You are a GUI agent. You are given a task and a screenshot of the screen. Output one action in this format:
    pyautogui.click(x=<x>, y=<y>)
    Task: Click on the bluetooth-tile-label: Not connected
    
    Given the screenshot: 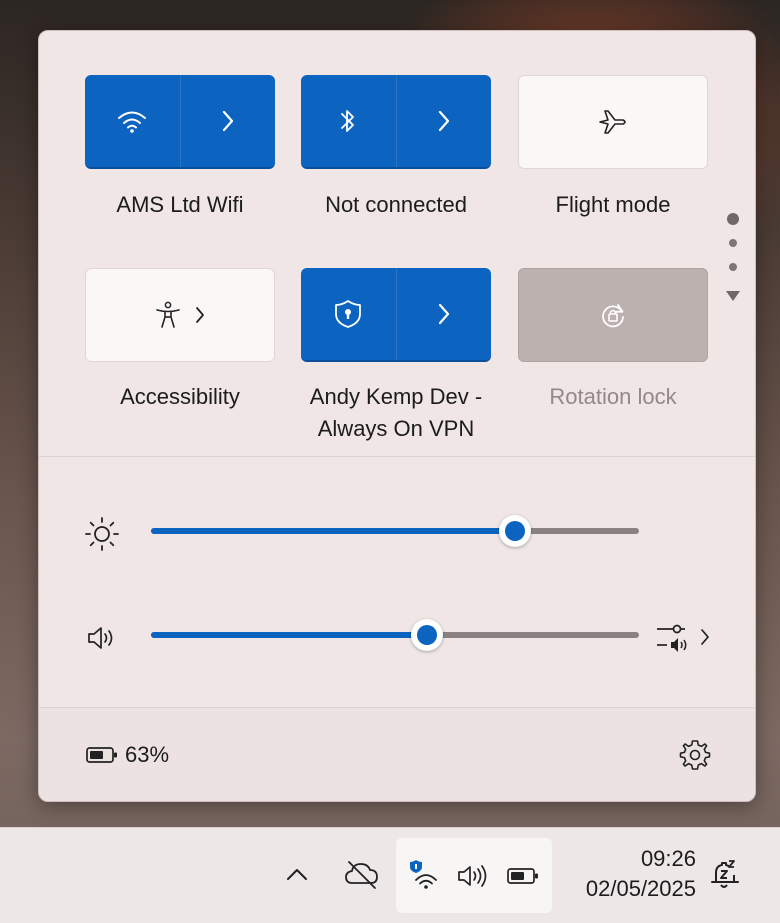 What is the action you would take?
    pyautogui.click(x=396, y=204)
    